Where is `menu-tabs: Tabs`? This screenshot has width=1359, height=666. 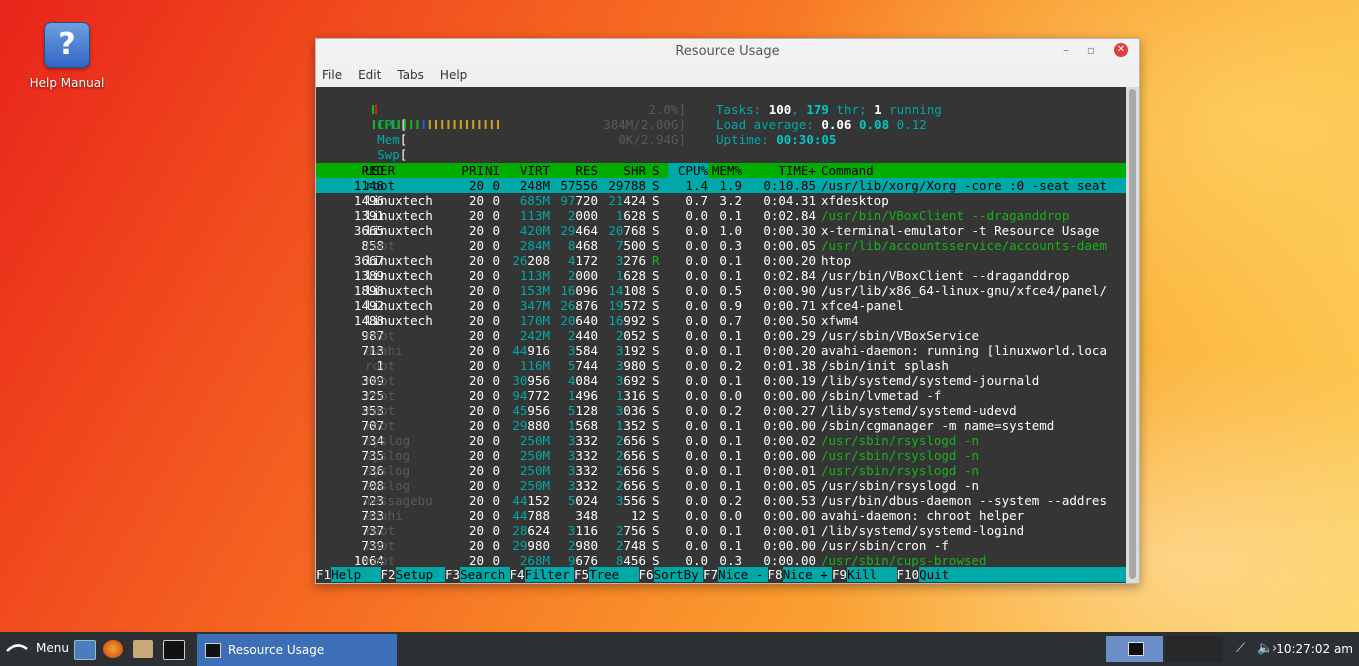 menu-tabs: Tabs is located at coordinates (410, 75).